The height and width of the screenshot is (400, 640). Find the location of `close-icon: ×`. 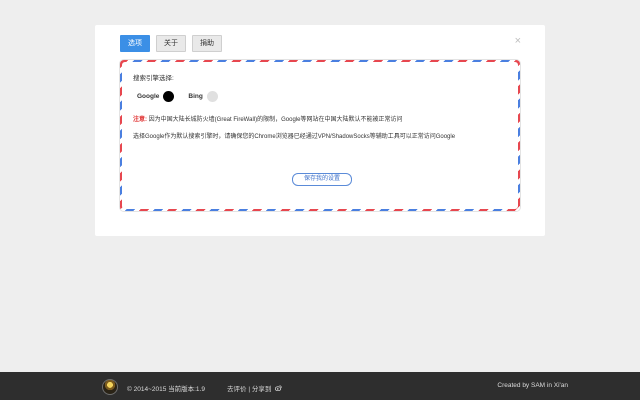

close-icon: × is located at coordinates (518, 41).